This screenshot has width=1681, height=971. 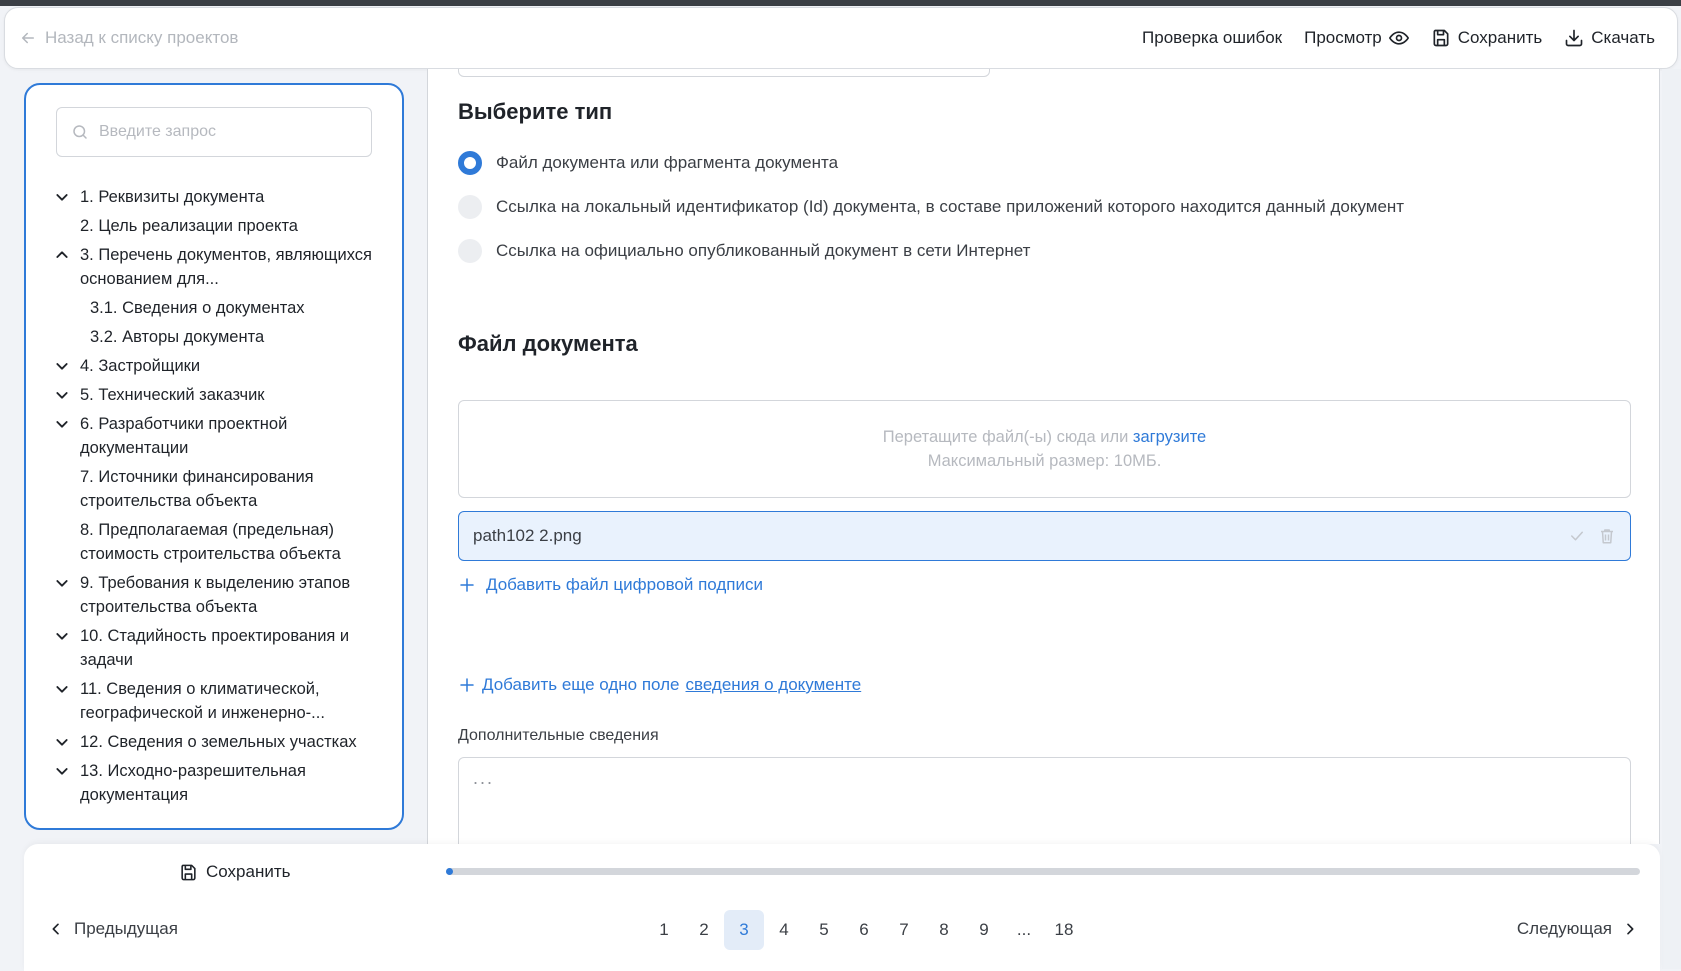 What do you see at coordinates (224, 197) in the screenshot?
I see `sidebar-item: 1. Реквизиты документа` at bounding box center [224, 197].